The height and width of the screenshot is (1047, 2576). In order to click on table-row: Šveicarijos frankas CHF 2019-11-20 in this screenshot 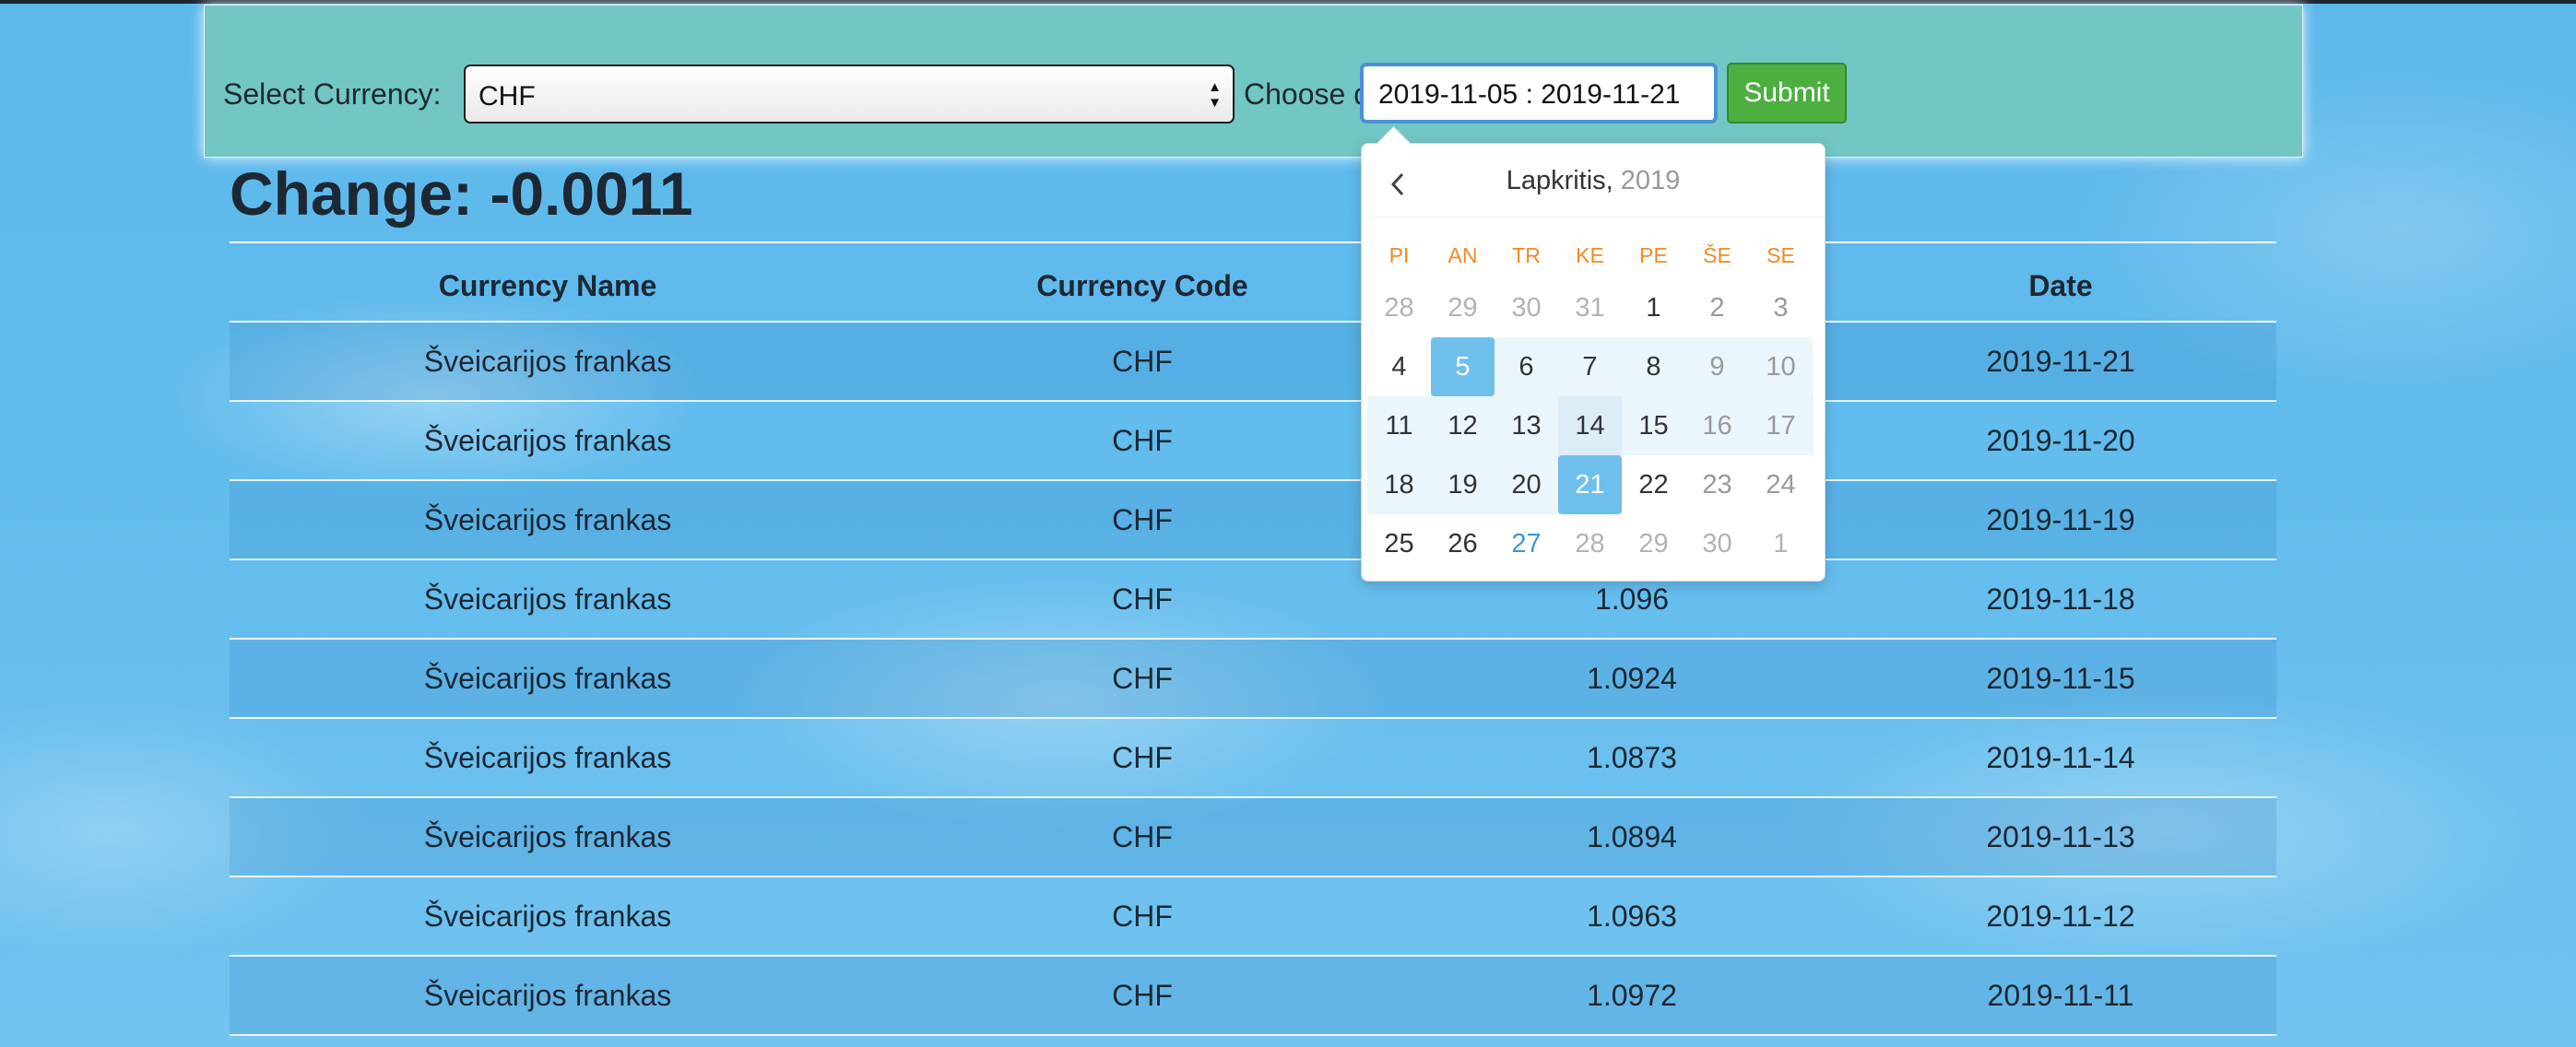, I will do `click(1253, 441)`.